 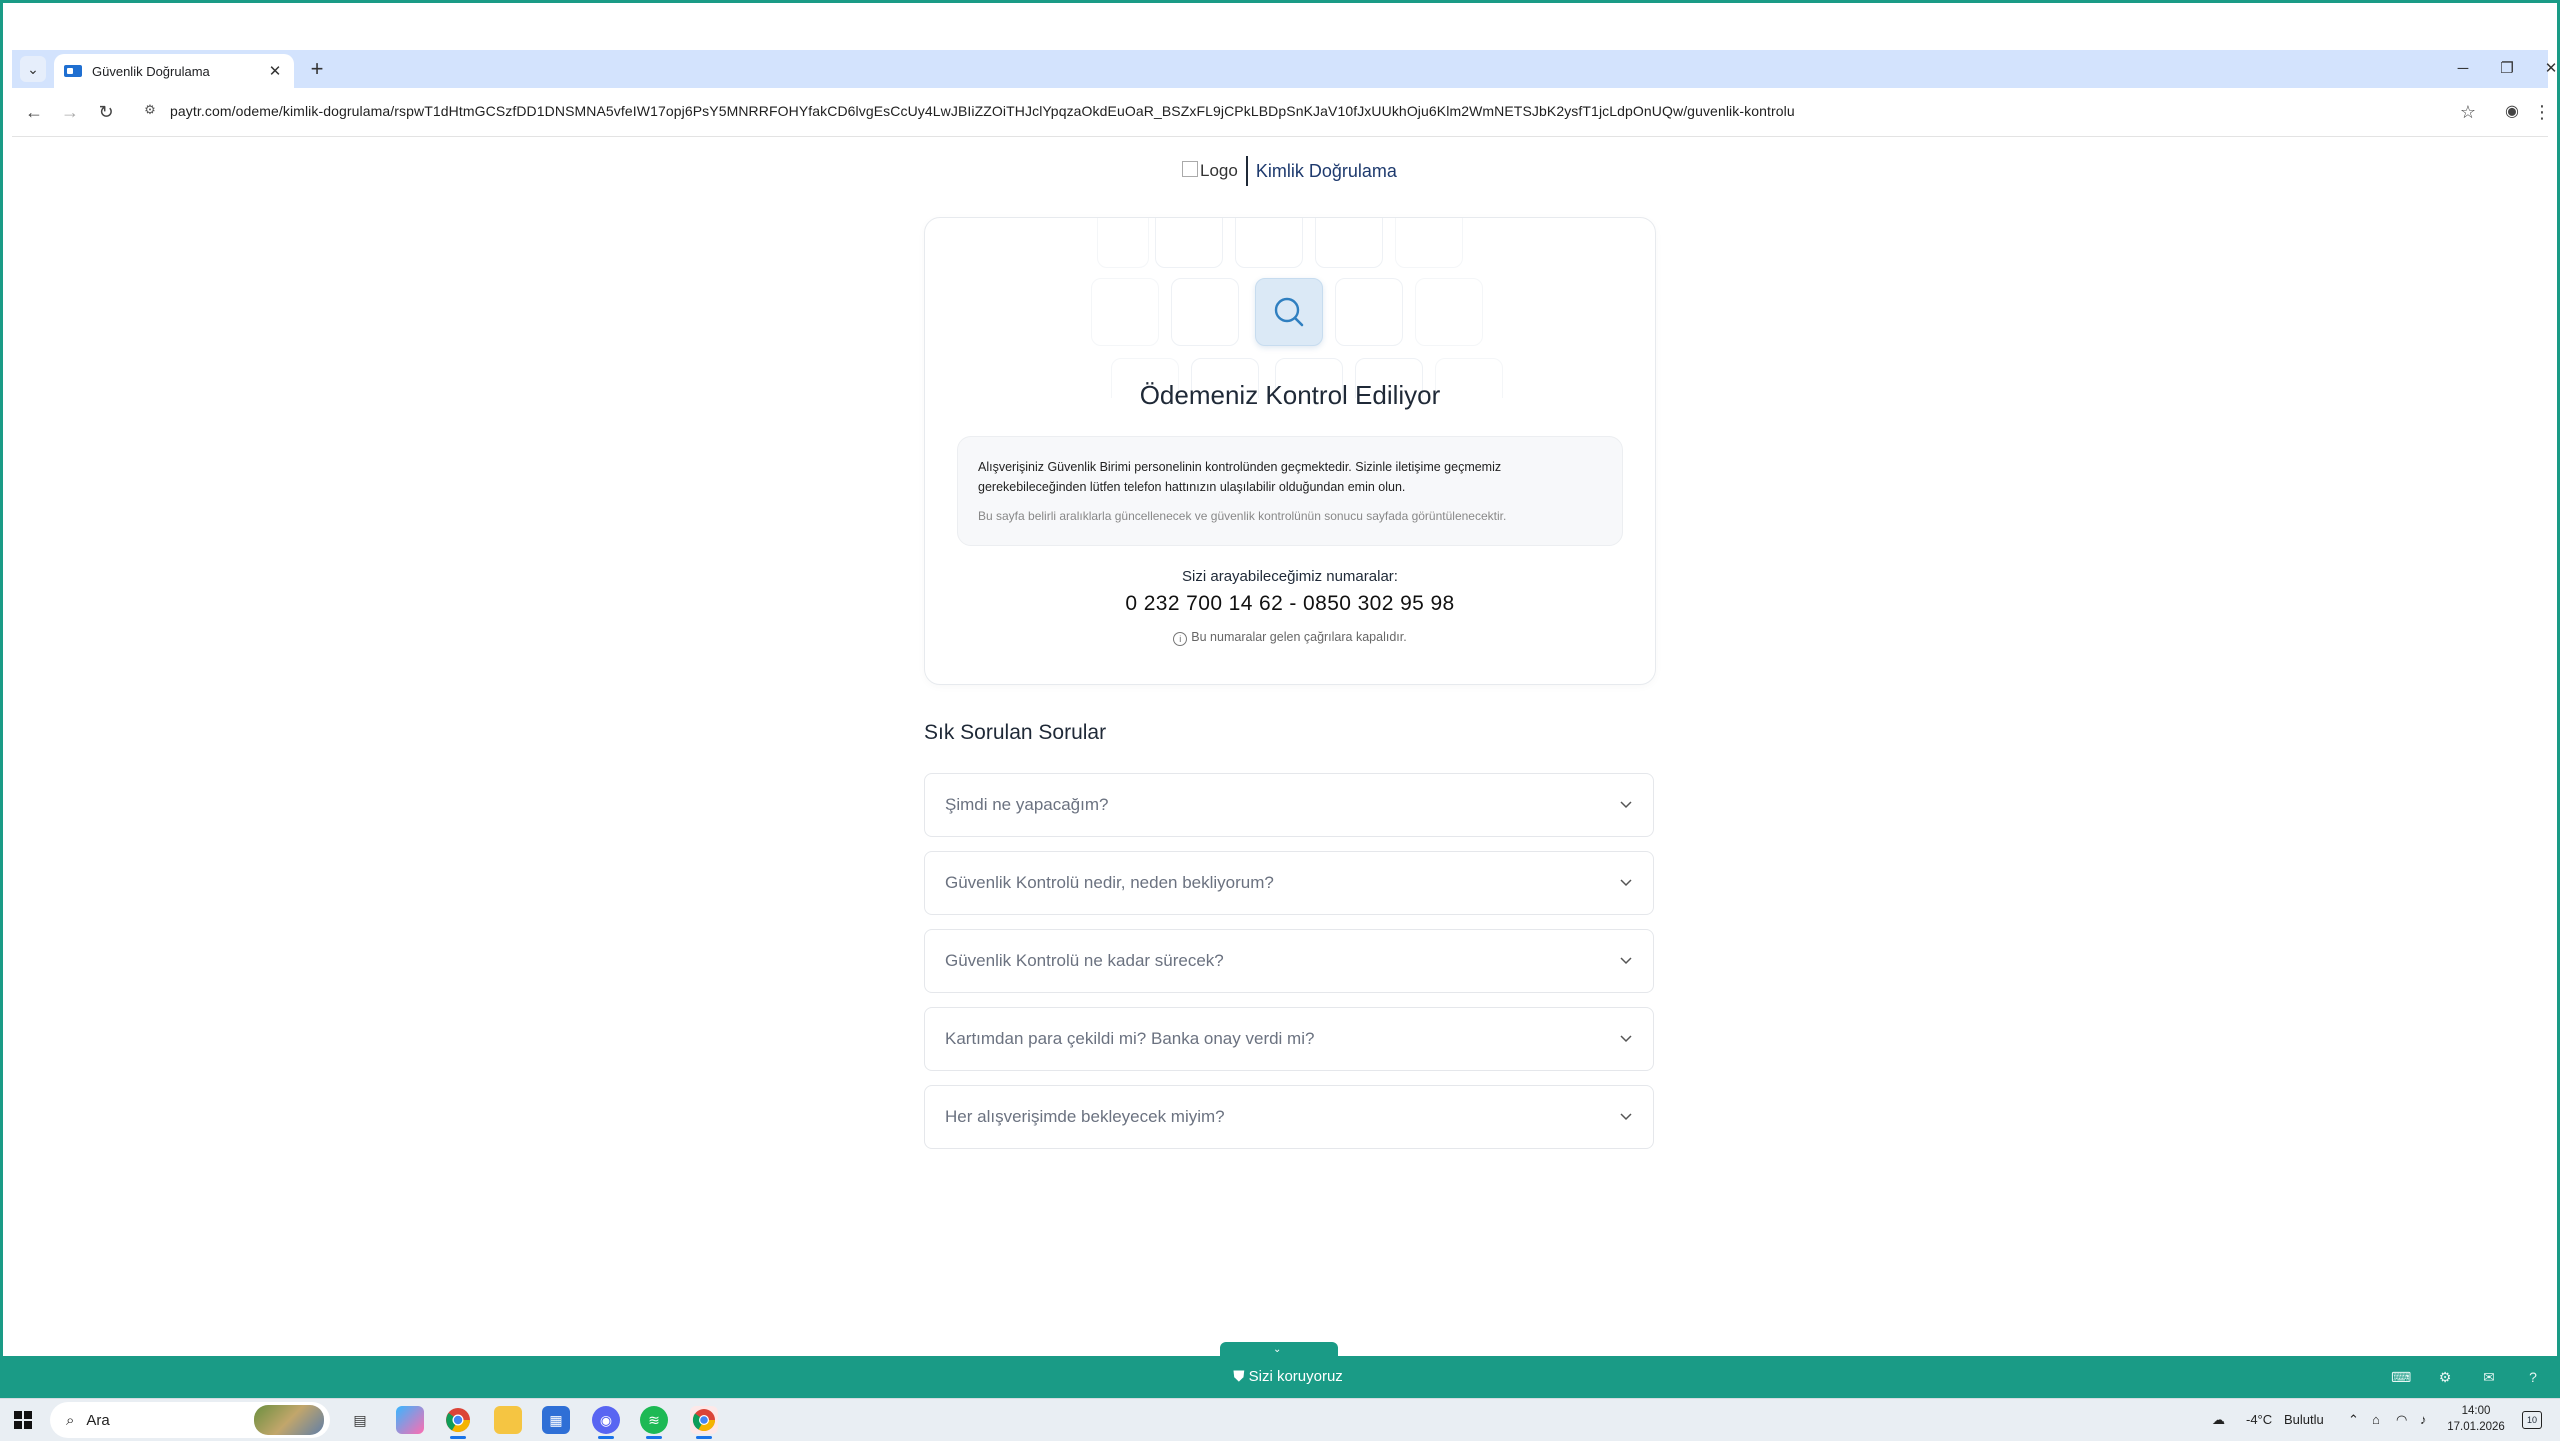 What do you see at coordinates (2532, 1420) in the screenshot?
I see `notification-icon: 10` at bounding box center [2532, 1420].